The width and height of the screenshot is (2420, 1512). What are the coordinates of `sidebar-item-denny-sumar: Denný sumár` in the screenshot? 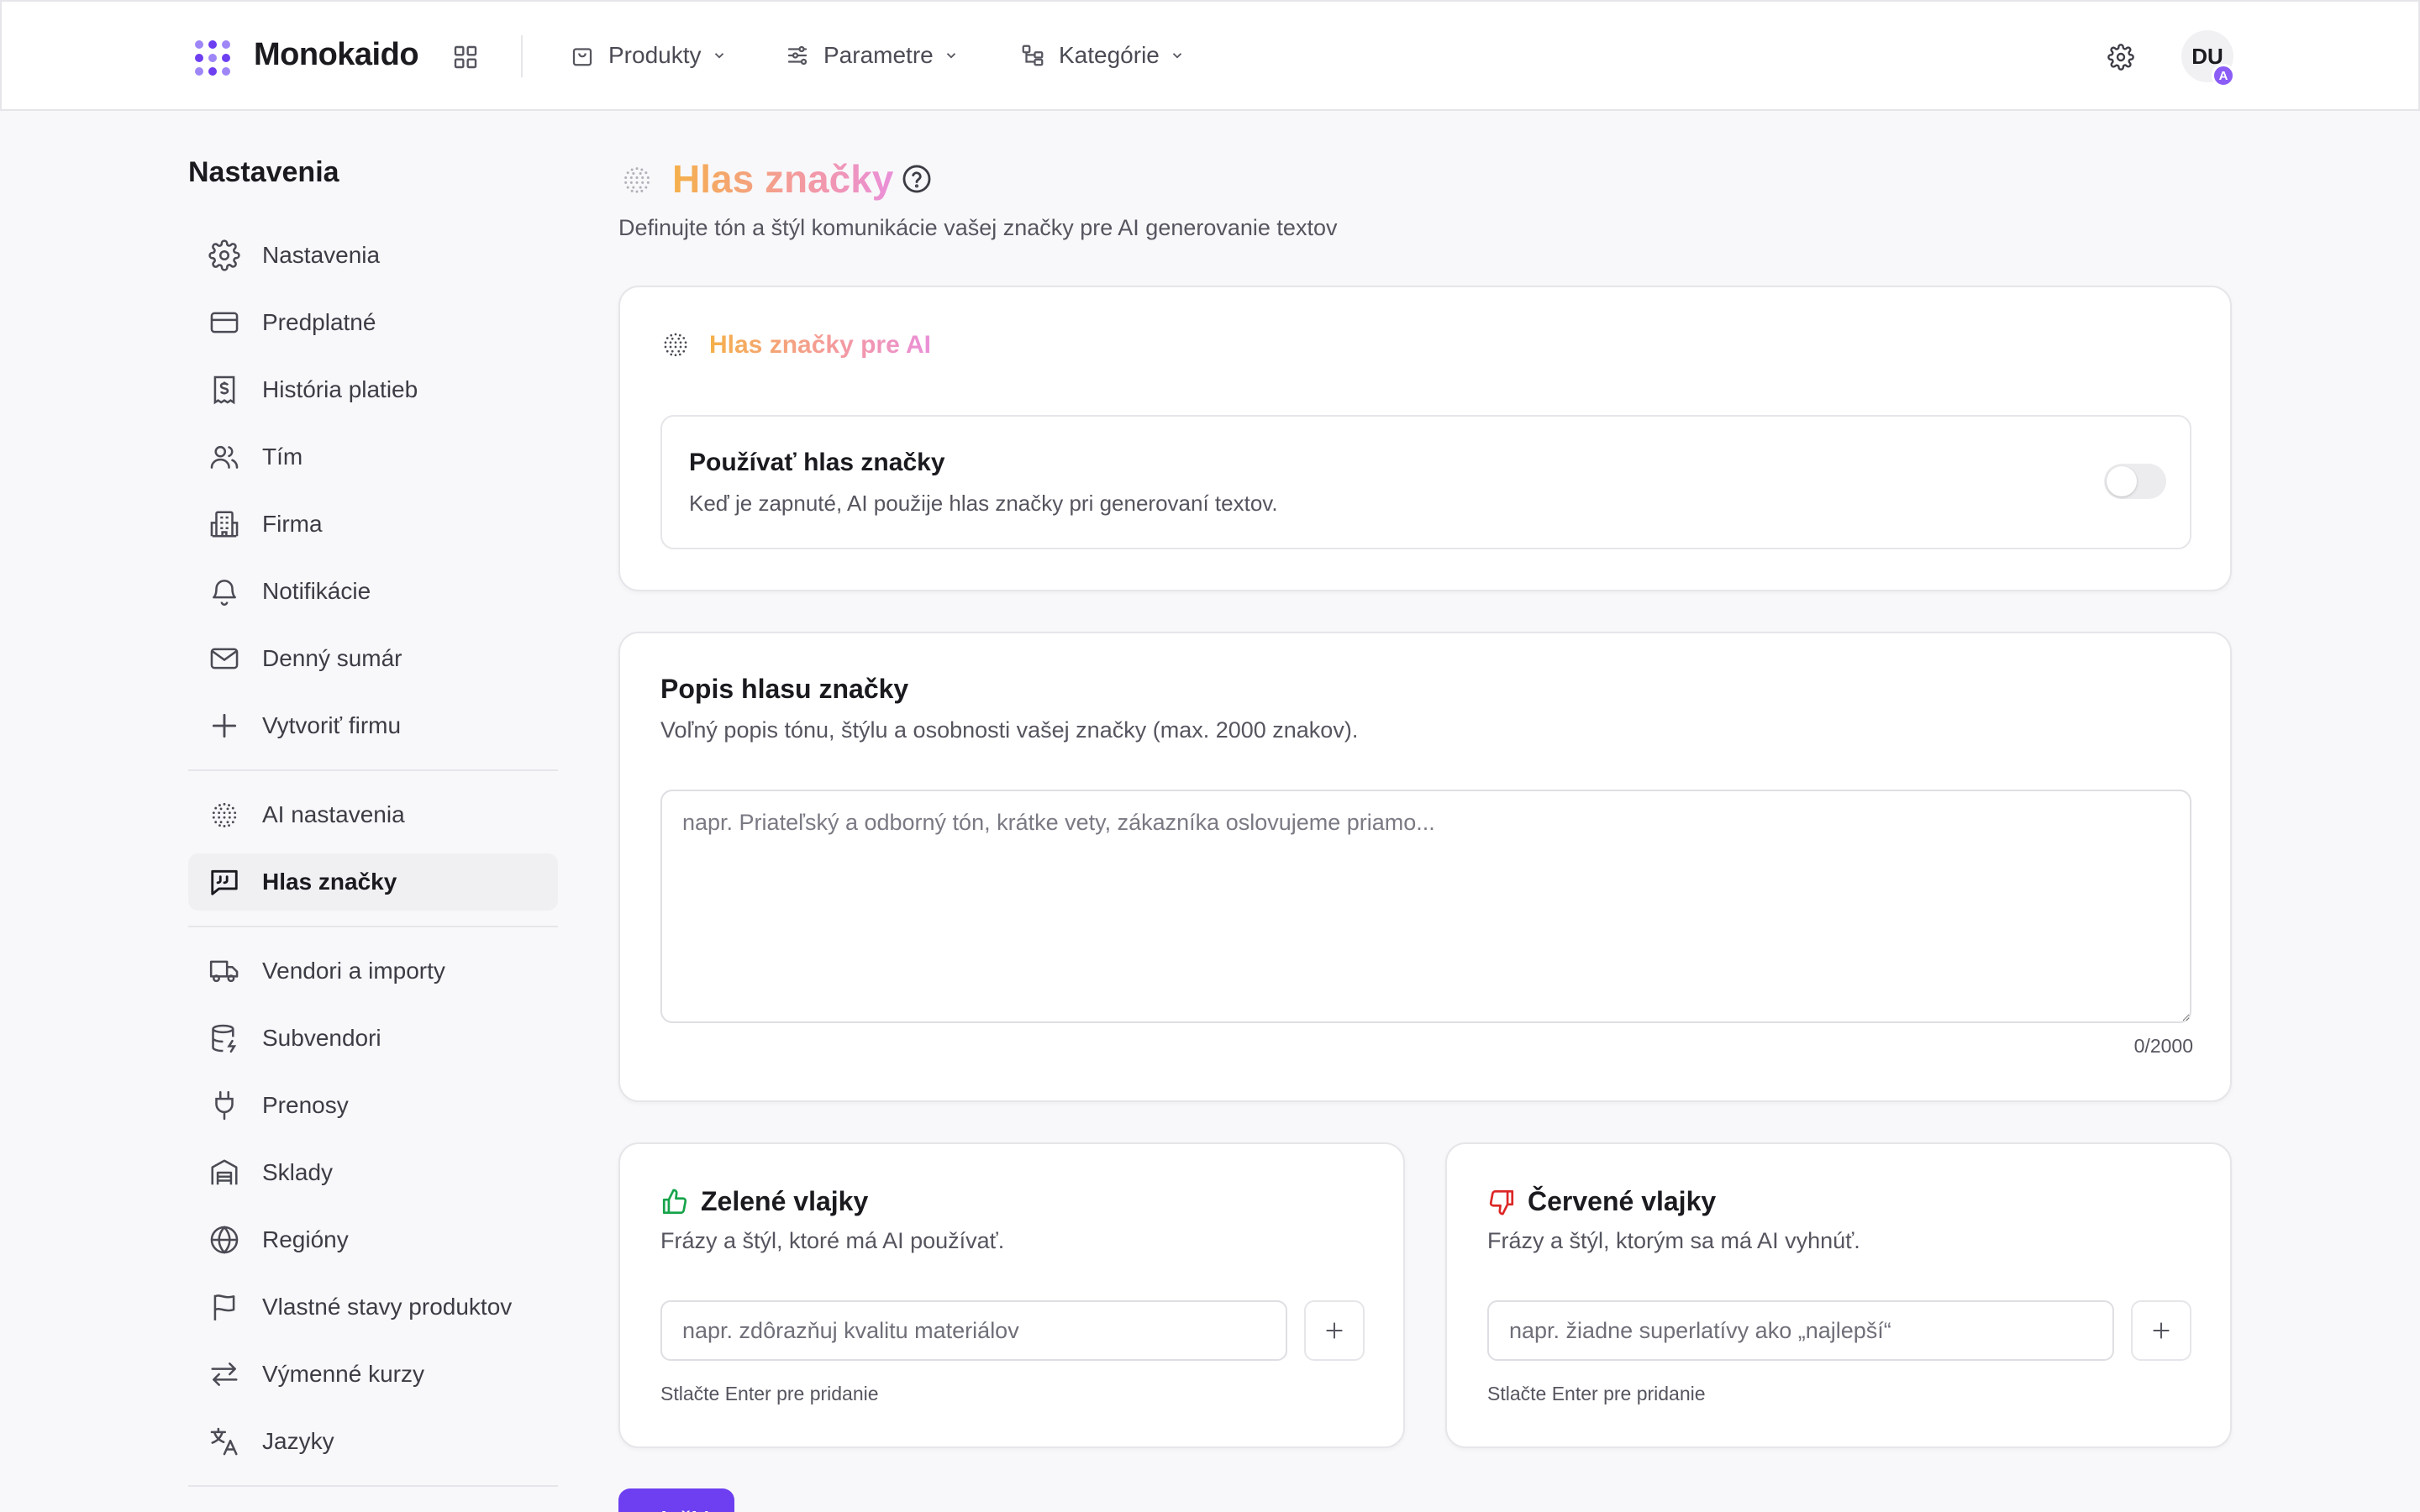 It's located at (373, 658).